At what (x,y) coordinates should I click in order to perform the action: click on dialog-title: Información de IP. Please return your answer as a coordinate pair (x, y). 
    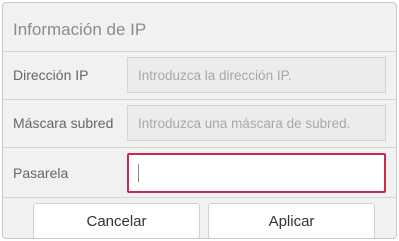
    Looking at the image, I should click on (80, 29).